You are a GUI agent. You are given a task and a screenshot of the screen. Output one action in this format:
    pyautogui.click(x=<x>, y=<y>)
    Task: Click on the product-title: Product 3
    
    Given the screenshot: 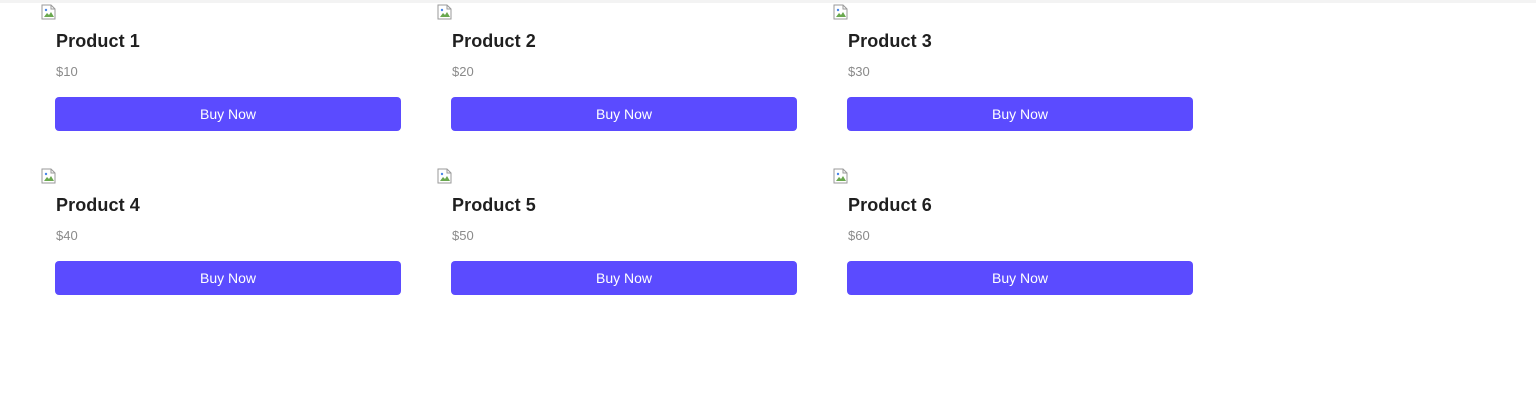 What is the action you would take?
    pyautogui.click(x=890, y=41)
    